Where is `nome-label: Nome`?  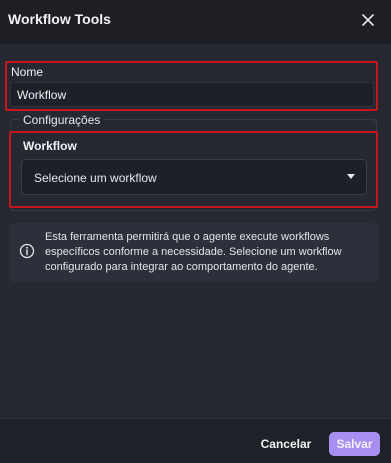
nome-label: Nome is located at coordinates (27, 72).